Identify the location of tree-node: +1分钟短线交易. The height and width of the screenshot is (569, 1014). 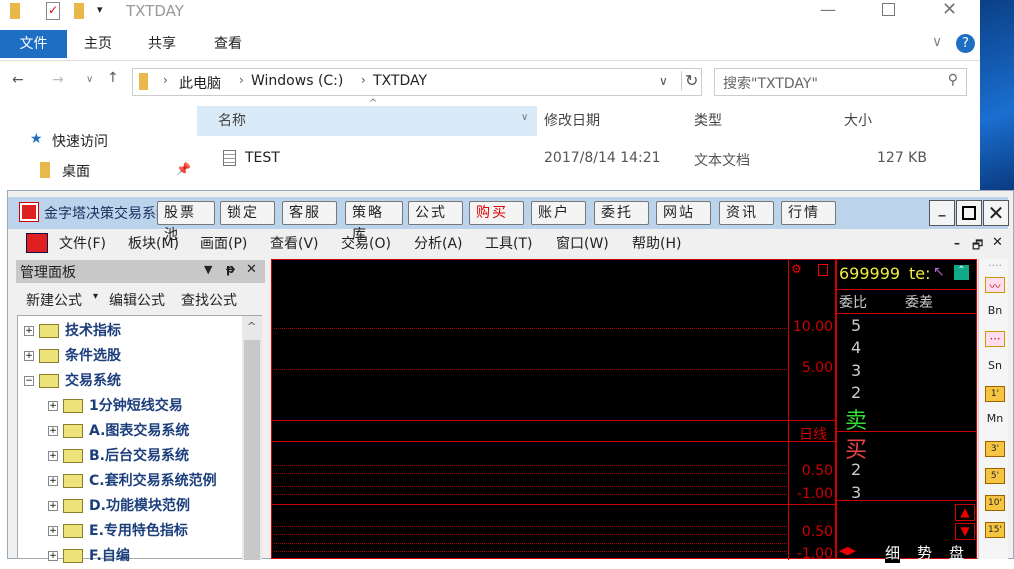
(120, 406).